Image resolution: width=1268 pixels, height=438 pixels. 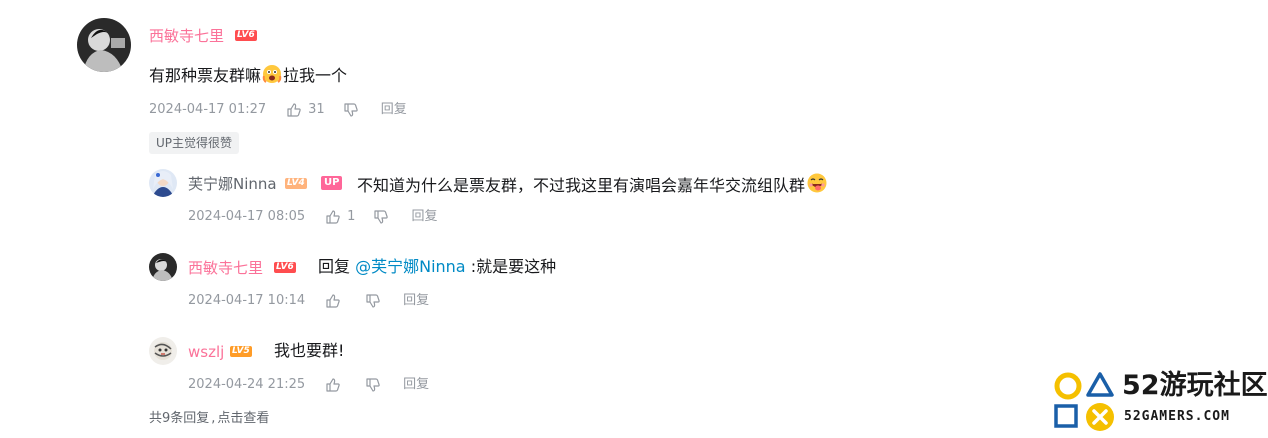 I want to click on main-comment-meta: 2024-04-17 01:27 31 回复, so click(x=278, y=110).